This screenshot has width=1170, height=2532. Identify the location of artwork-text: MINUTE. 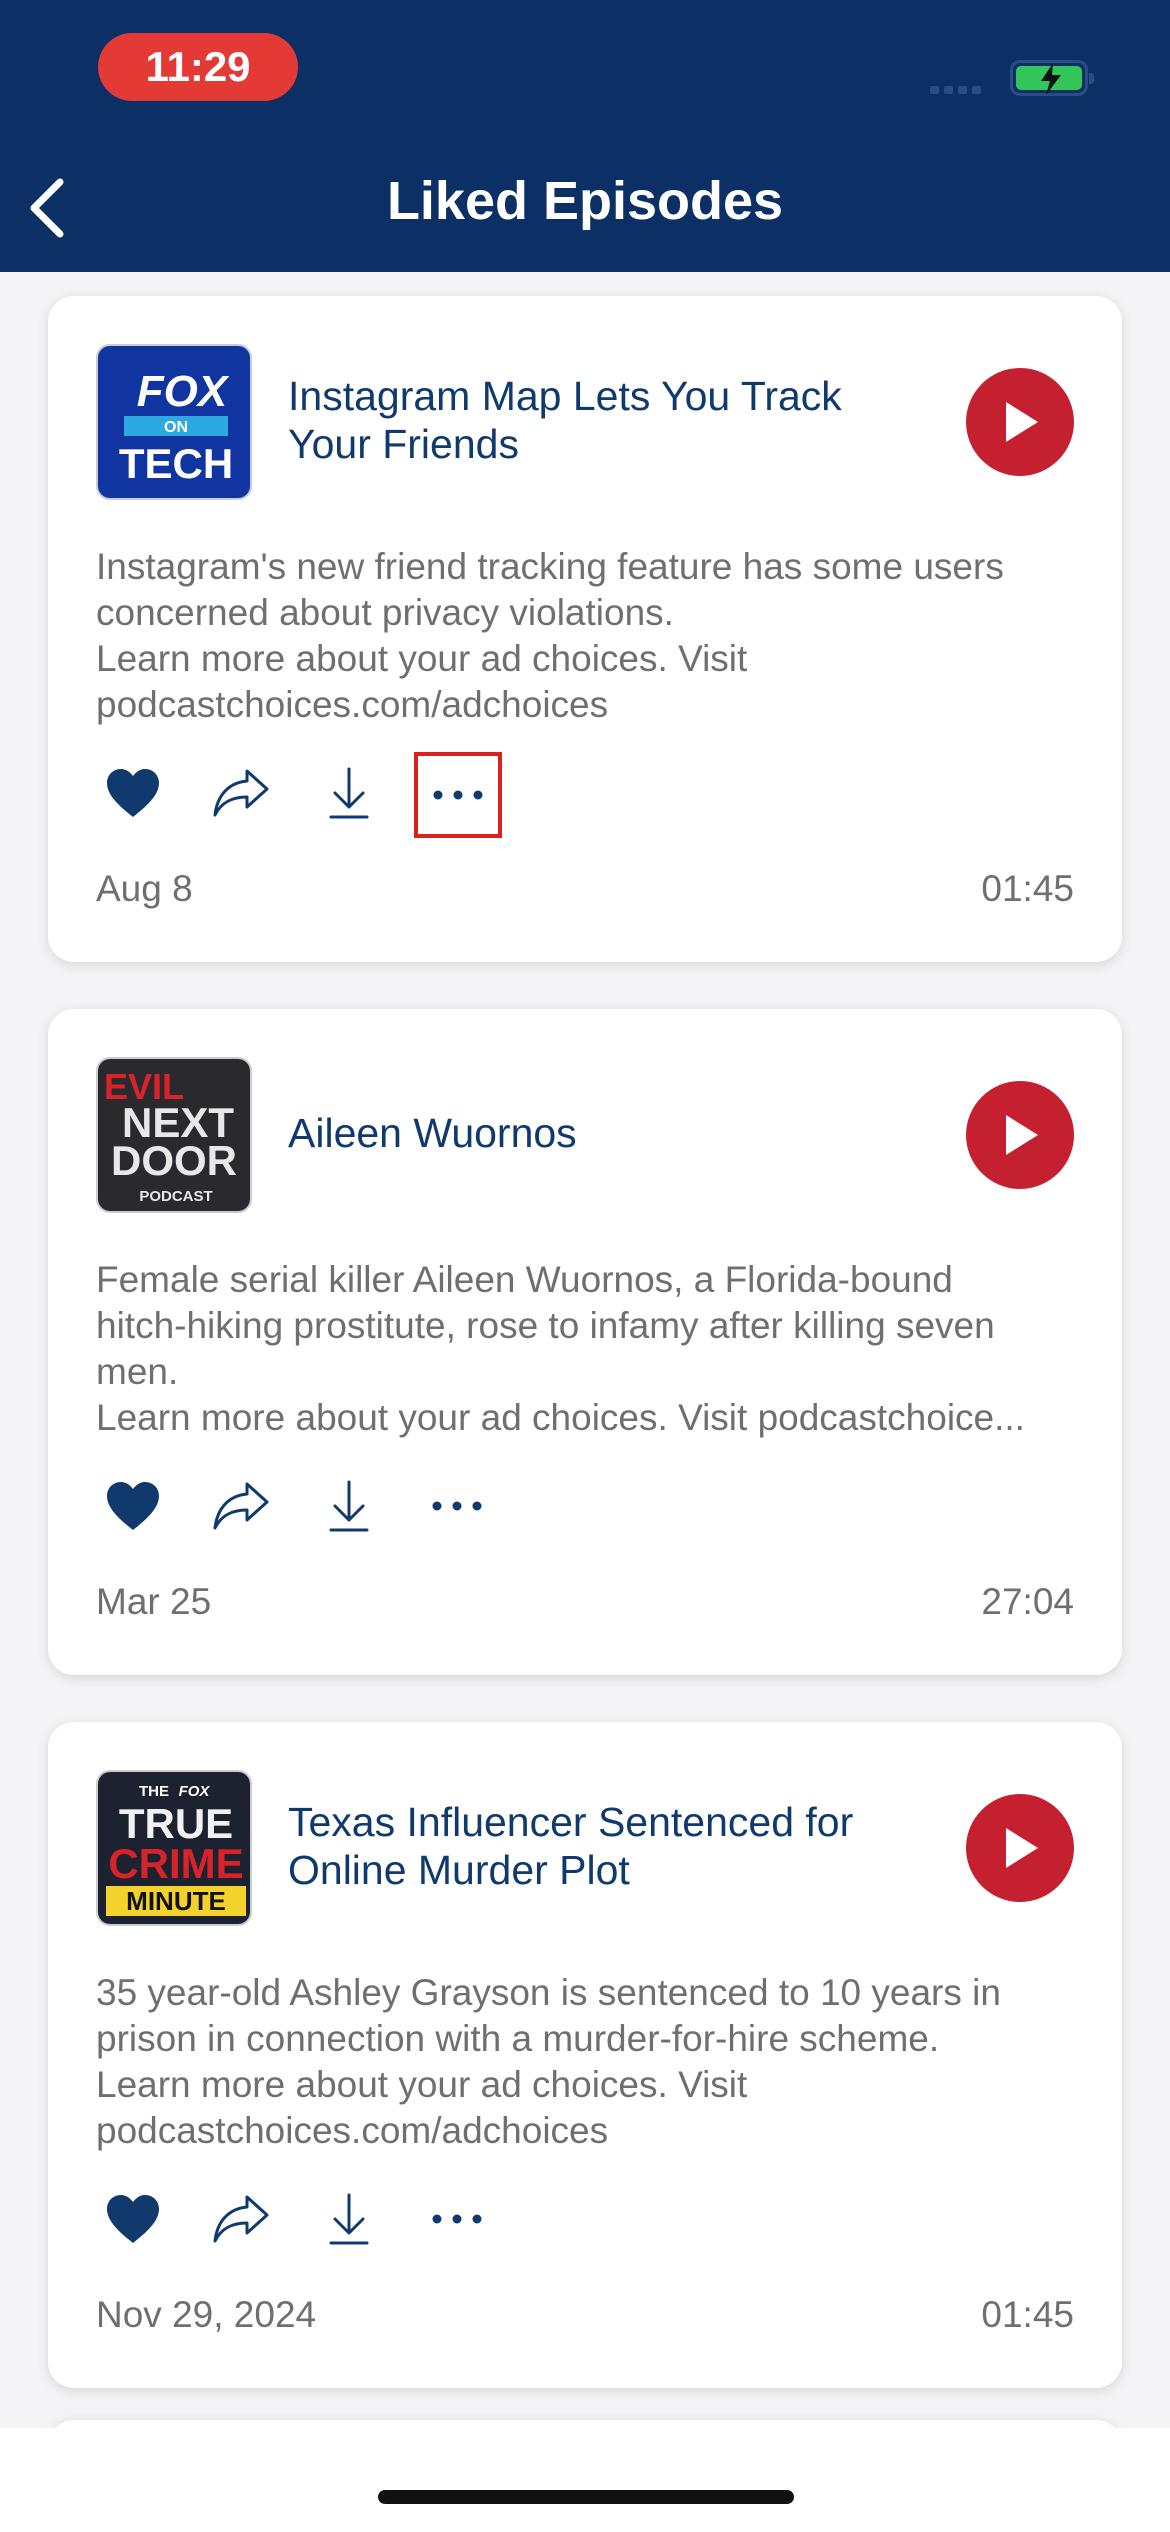
(176, 1901).